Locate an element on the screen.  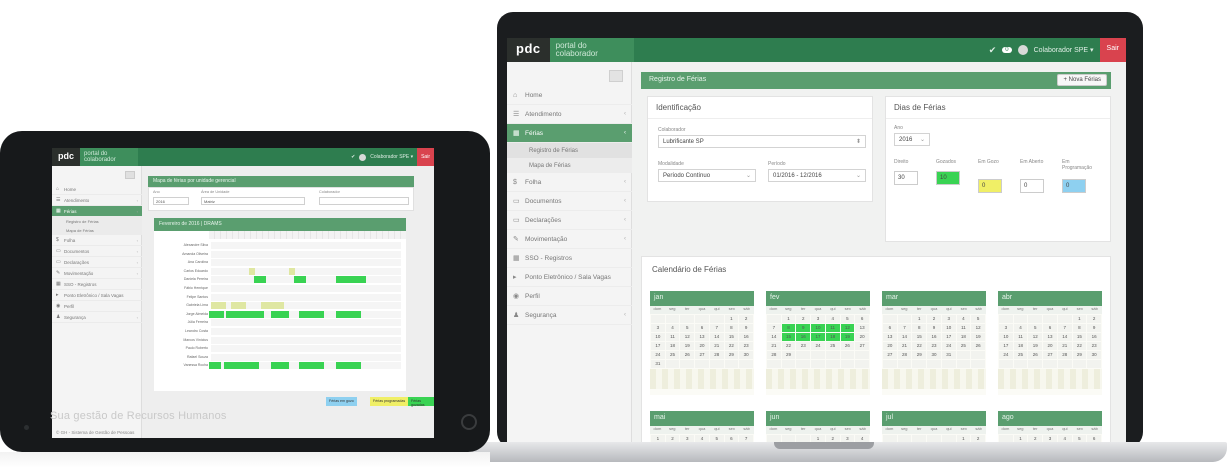
sidebar-item-atendimento: ☰ Atendimento ‹ is located at coordinates (97, 200).